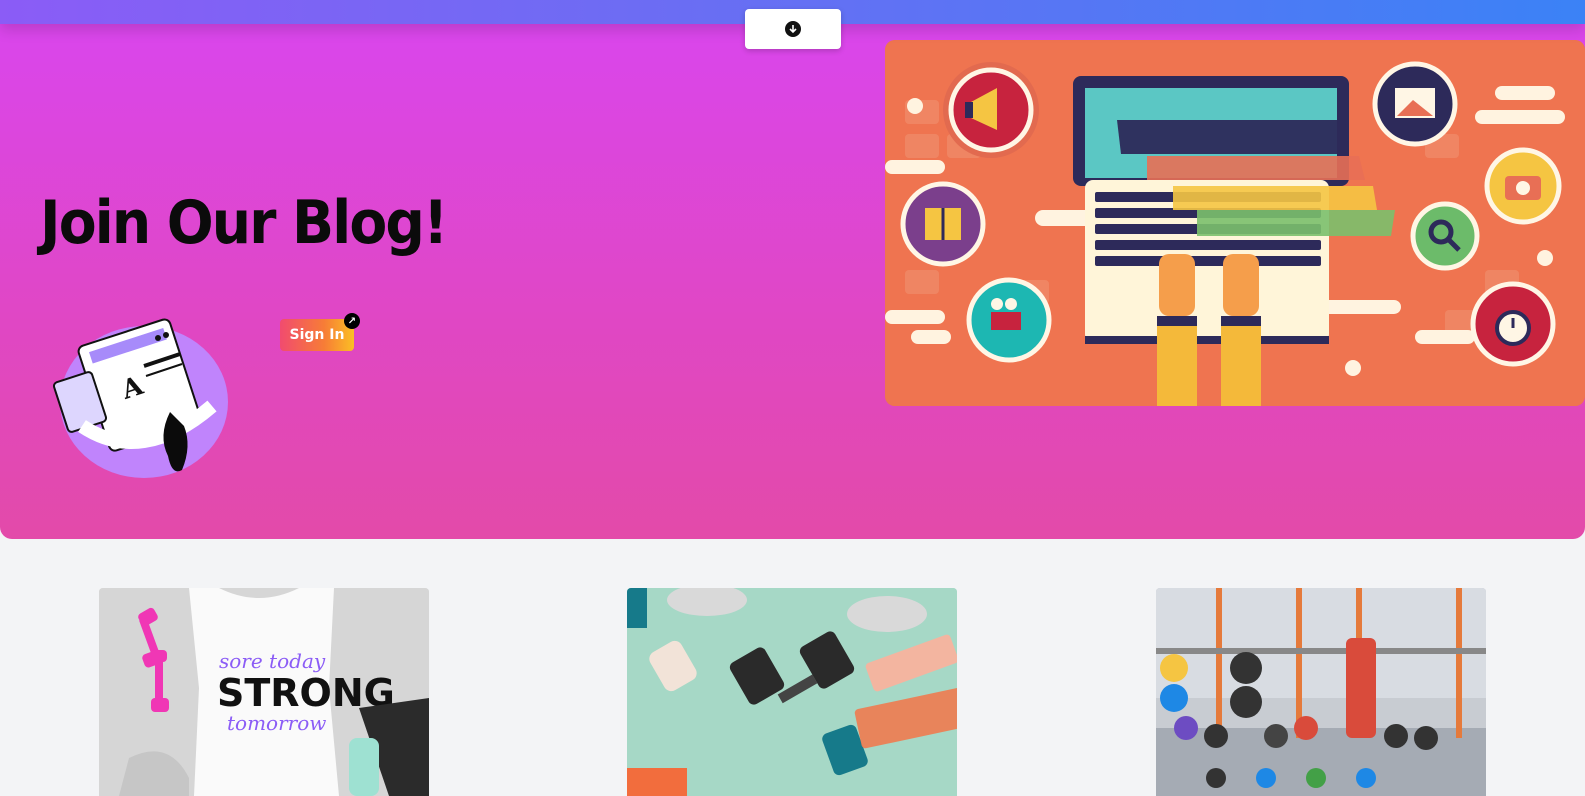  Describe the element at coordinates (1513, 324) in the screenshot. I see `stopwatch-icon` at that location.